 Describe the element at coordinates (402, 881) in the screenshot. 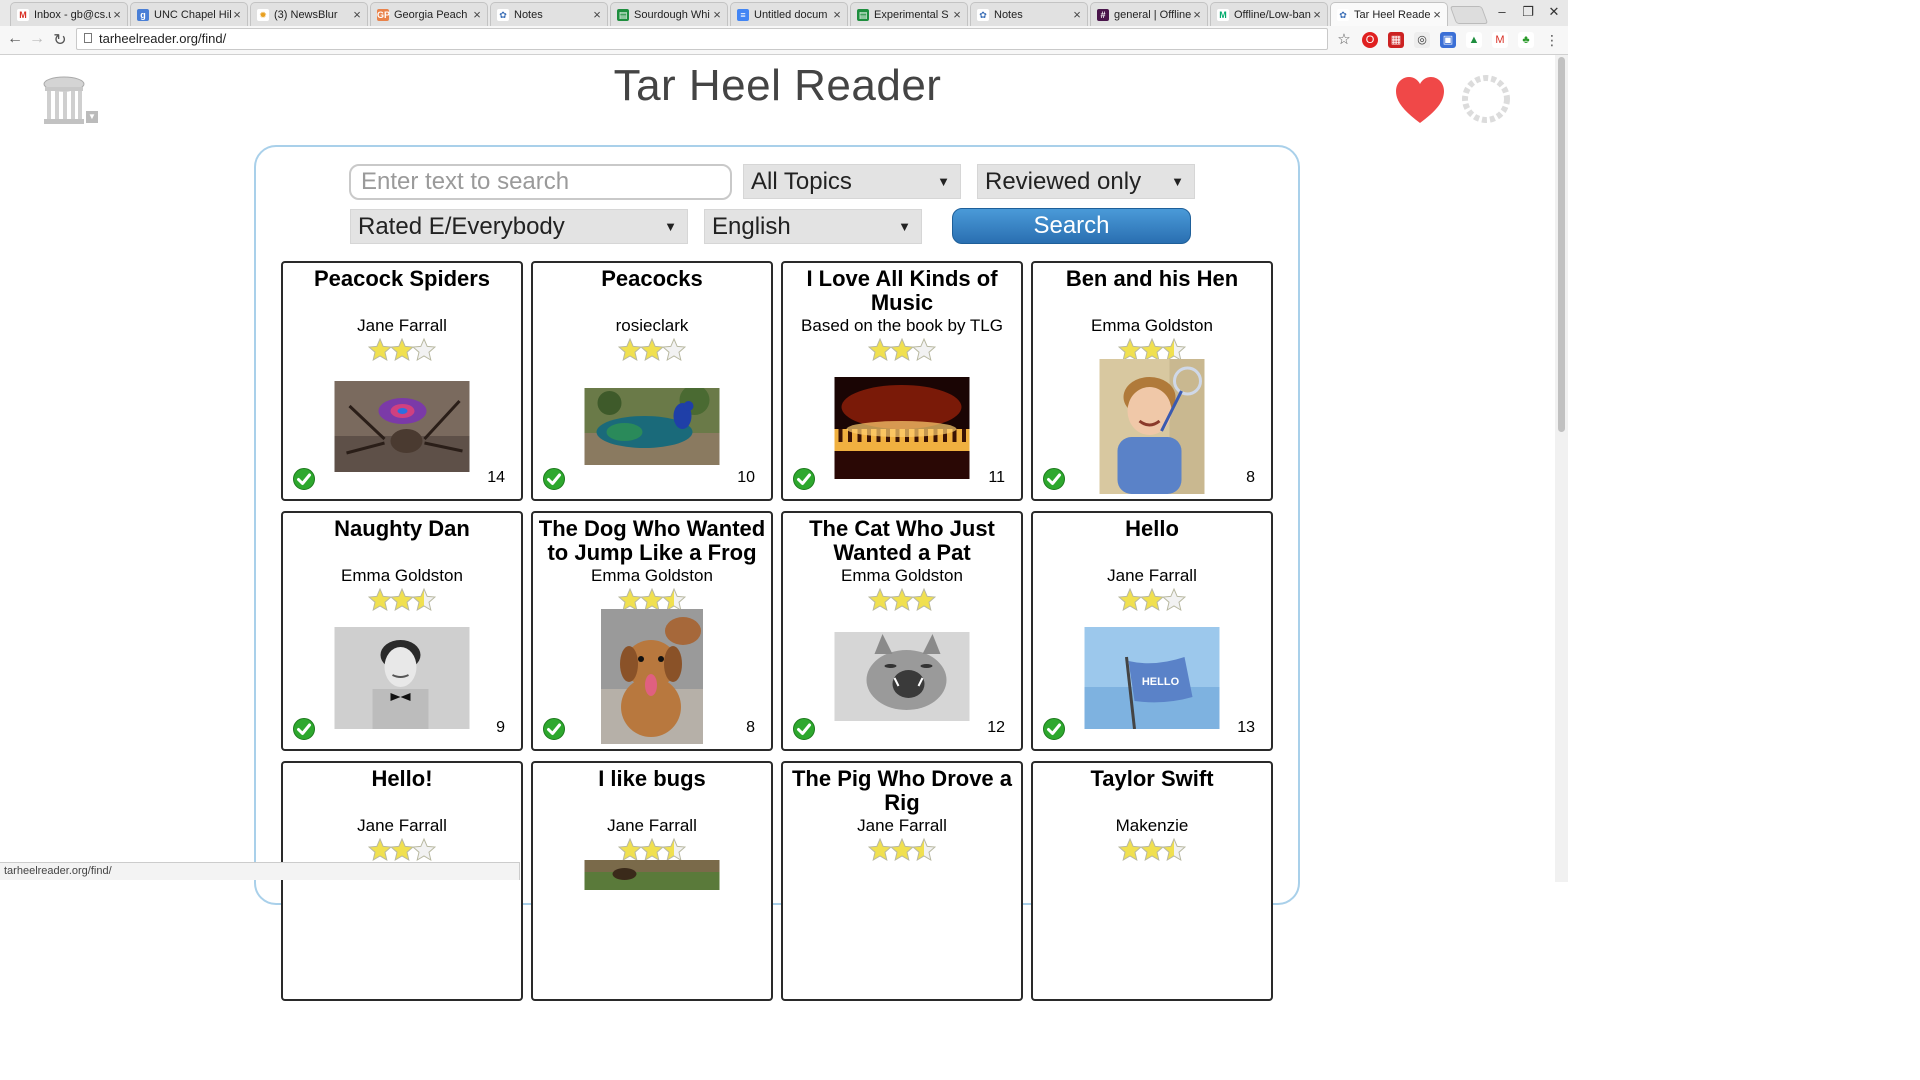

I see `book-card: Hello! Jane Farrall` at that location.